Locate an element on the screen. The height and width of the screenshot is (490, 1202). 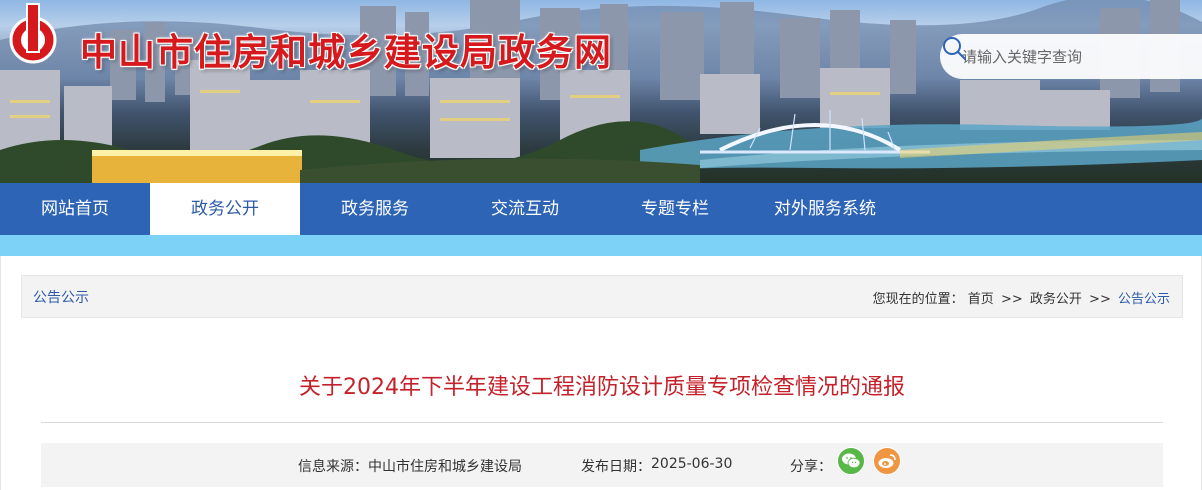
weibo-icon is located at coordinates (887, 461).